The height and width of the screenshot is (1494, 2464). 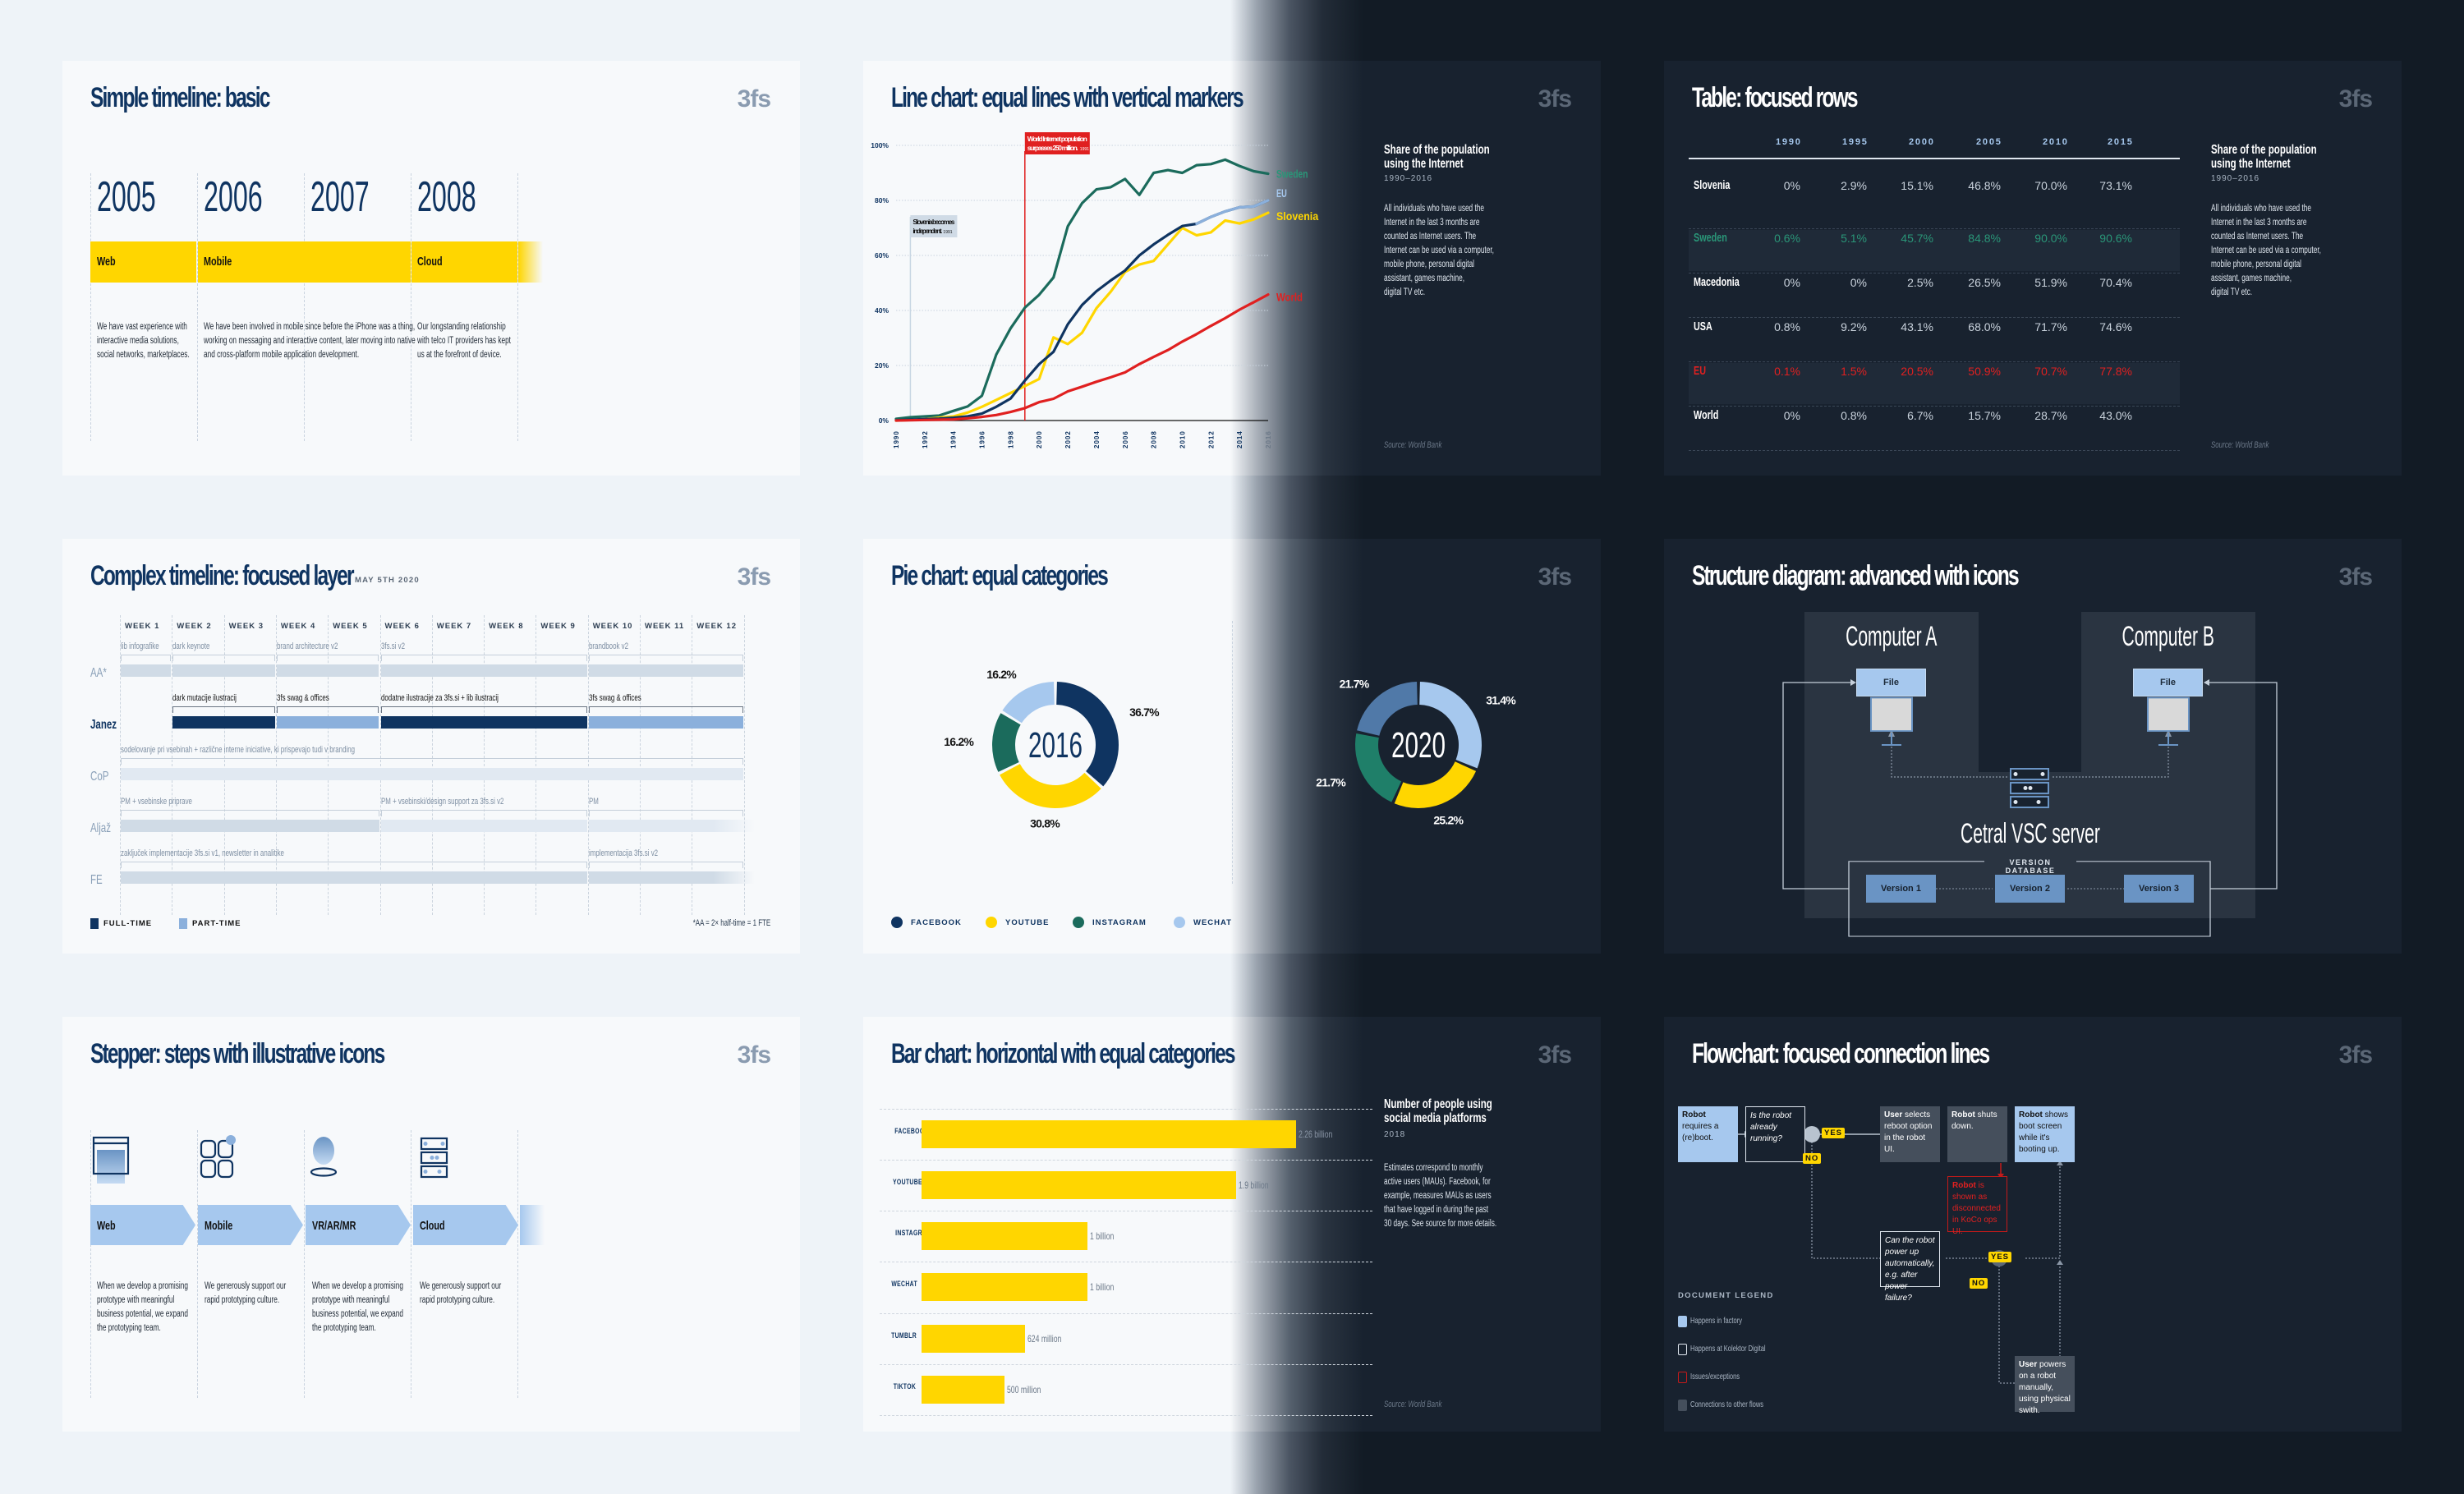 I want to click on step-fade, so click(x=532, y=1225).